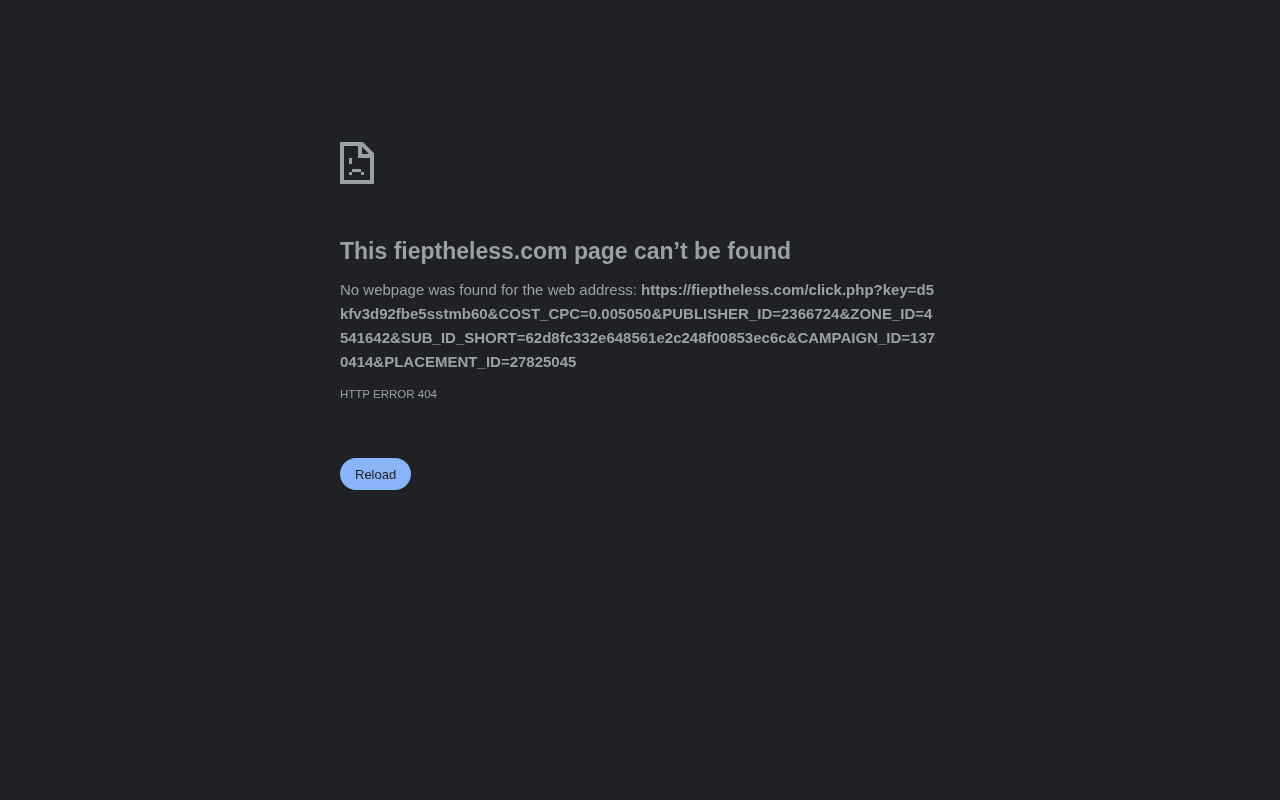  I want to click on error-code: HTTP ERROR 404, so click(389, 394).